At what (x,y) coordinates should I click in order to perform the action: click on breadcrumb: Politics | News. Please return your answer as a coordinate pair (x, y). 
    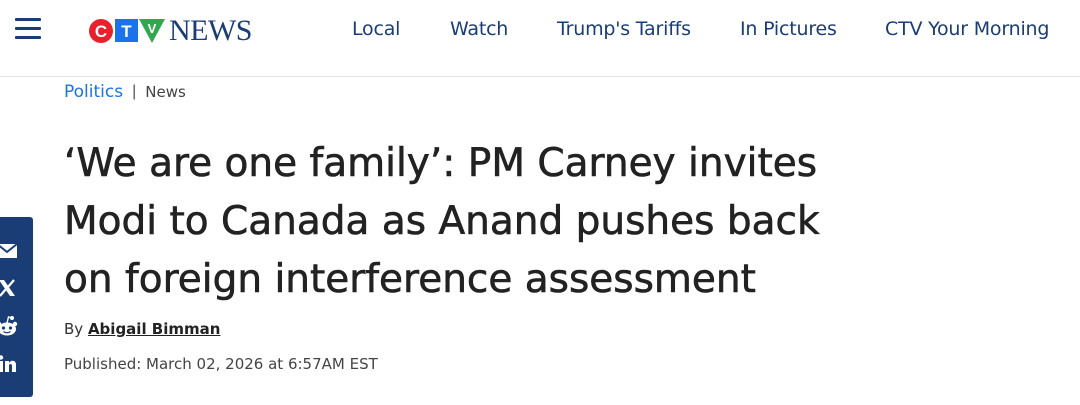
    Looking at the image, I should click on (125, 92).